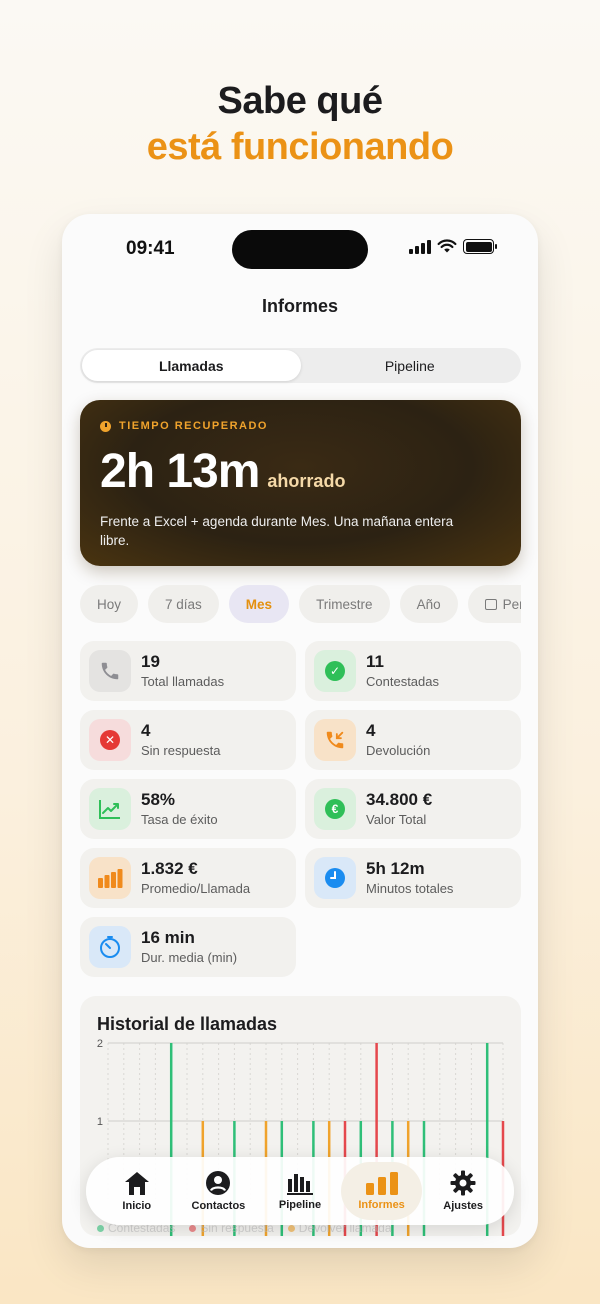  I want to click on battery-icon, so click(480, 246).